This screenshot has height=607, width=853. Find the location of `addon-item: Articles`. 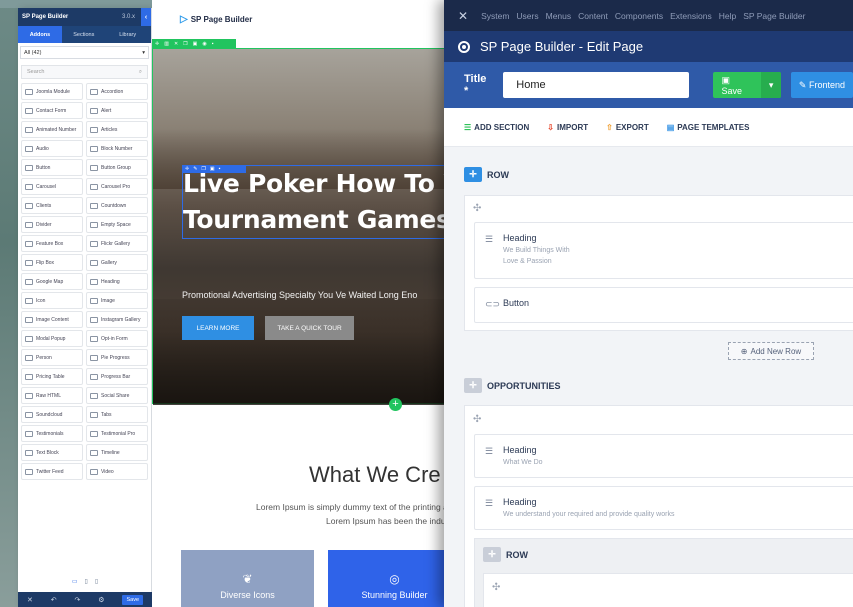

addon-item: Articles is located at coordinates (117, 129).